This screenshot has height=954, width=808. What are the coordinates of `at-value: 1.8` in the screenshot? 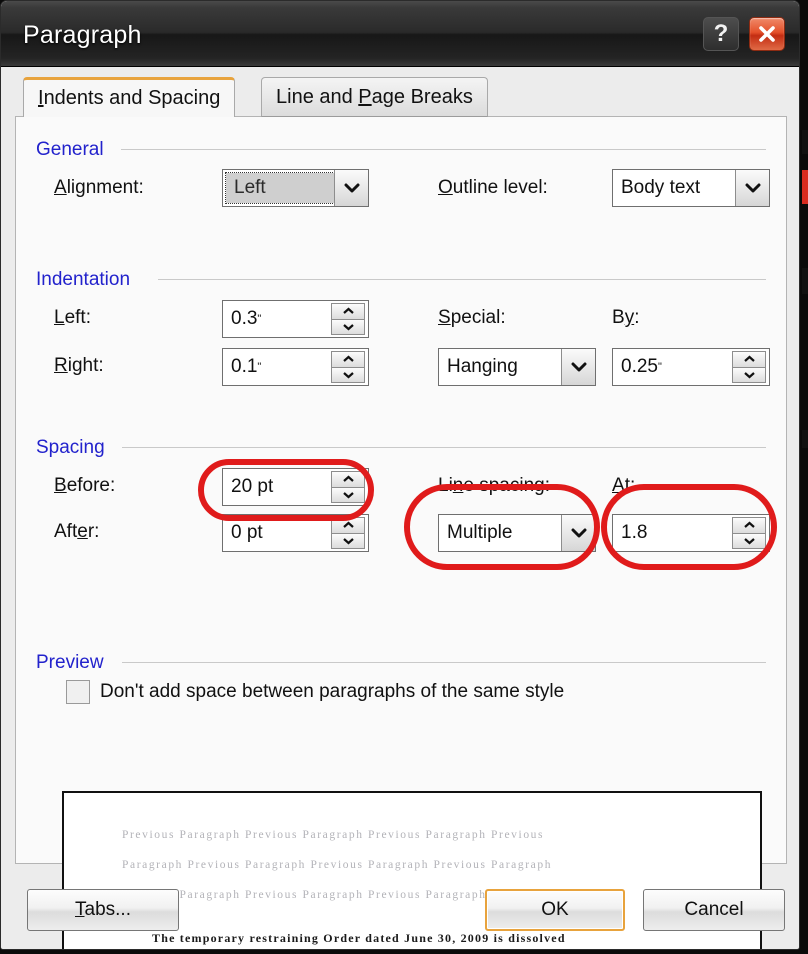 It's located at (634, 532).